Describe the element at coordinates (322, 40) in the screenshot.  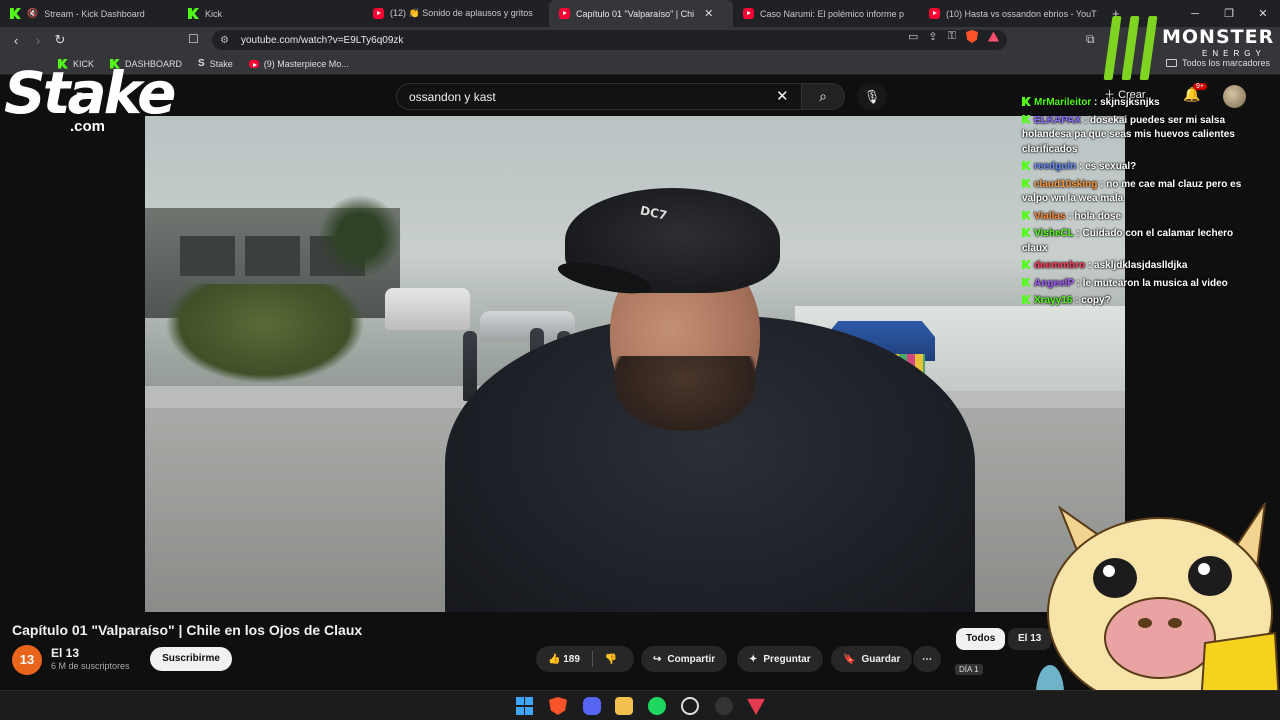
I see `url-text: youtube.com/watch?v=E9LTy6q09zk` at that location.